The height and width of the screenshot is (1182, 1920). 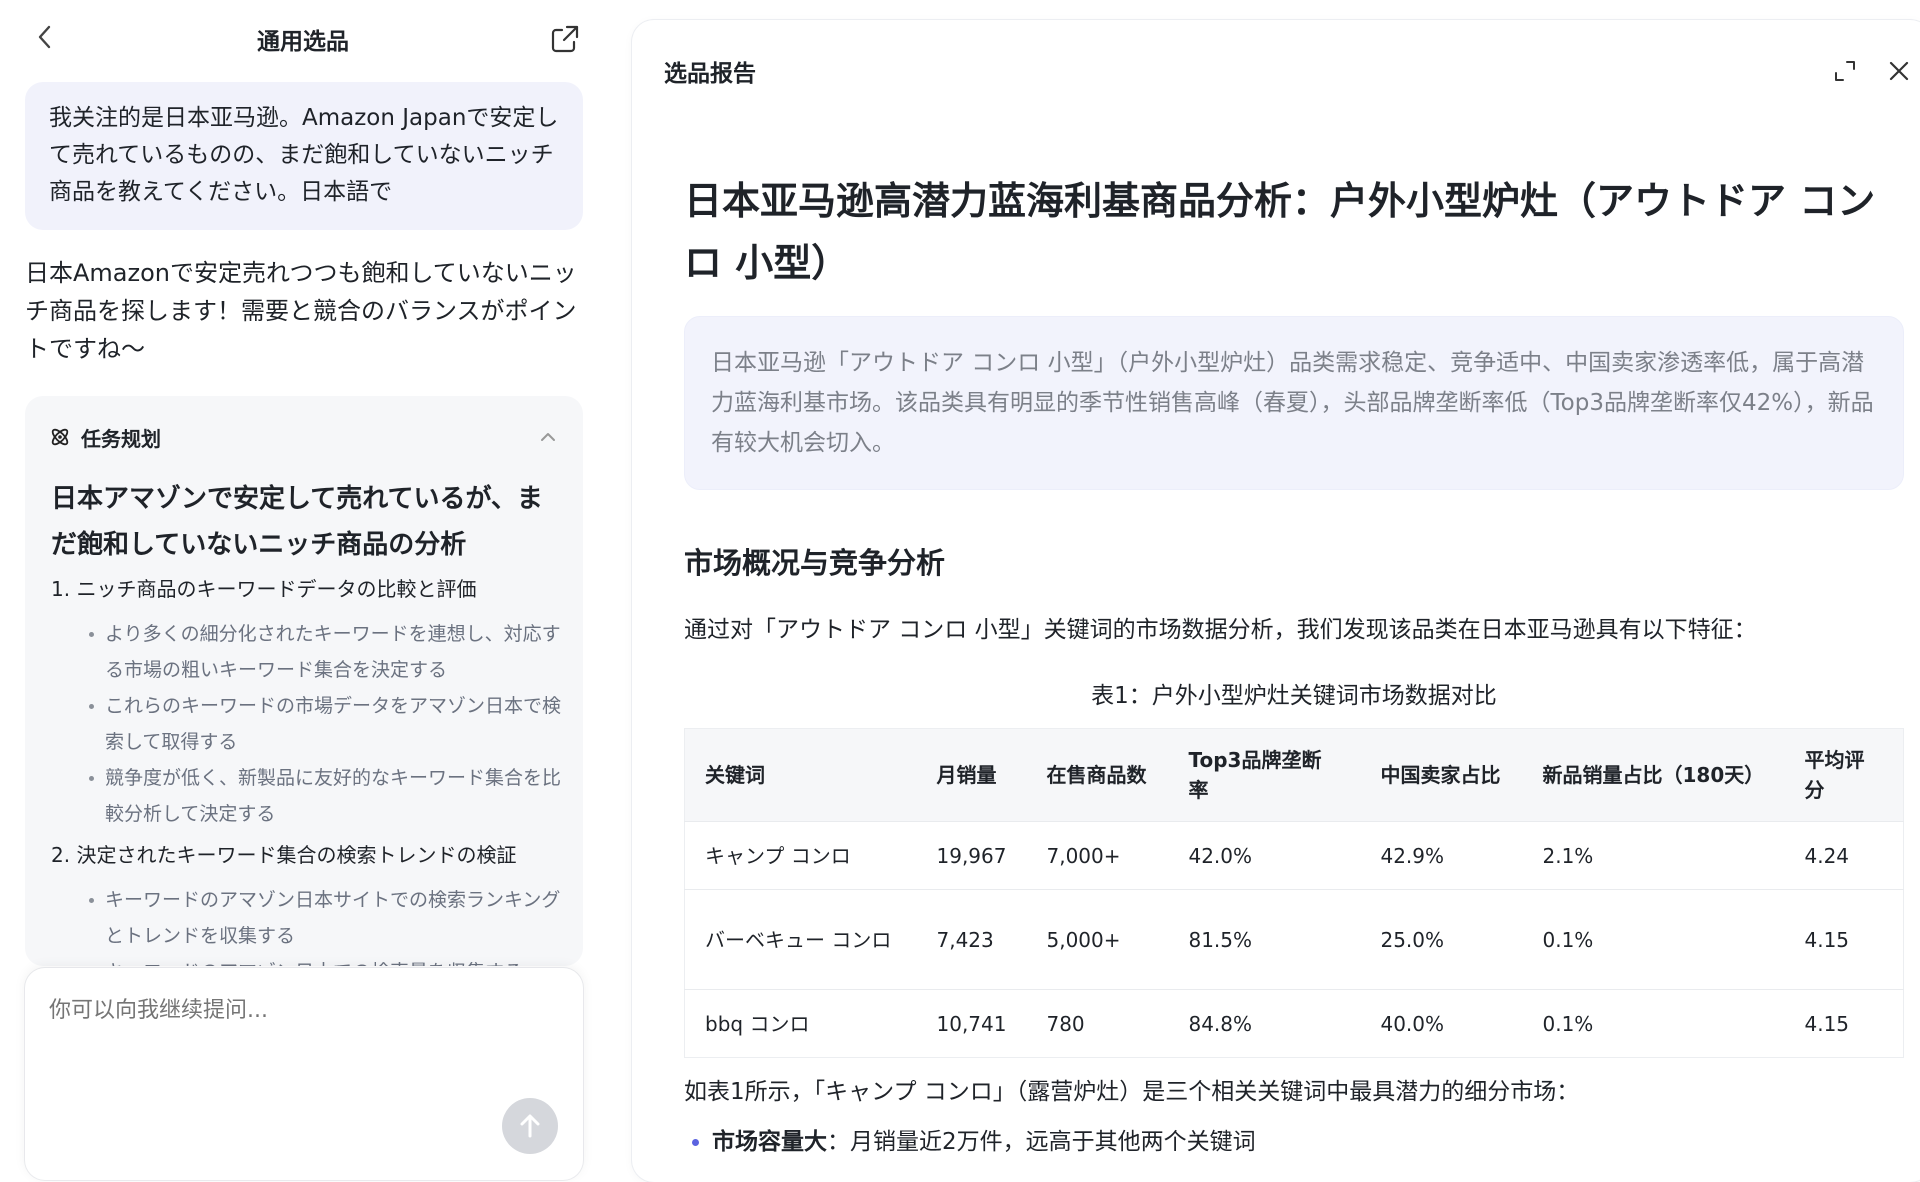 I want to click on table-cell: 19,967, so click(x=971, y=855).